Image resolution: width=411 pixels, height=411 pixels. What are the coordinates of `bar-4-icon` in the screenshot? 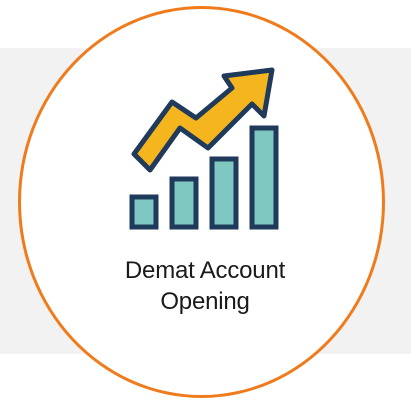 It's located at (264, 177).